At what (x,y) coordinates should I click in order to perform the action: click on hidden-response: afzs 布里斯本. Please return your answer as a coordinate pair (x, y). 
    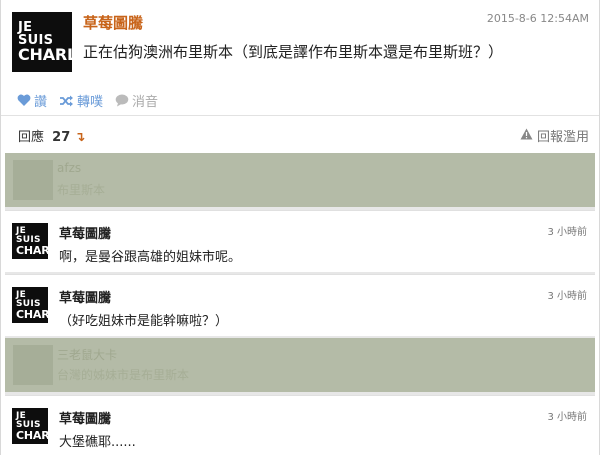
    Looking at the image, I should click on (300, 180).